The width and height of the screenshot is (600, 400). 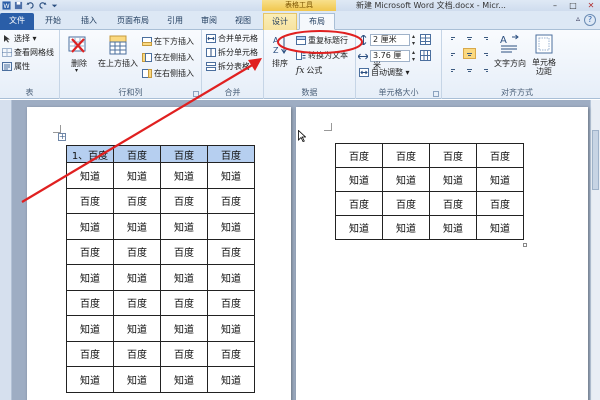 I want to click on align-top-left-icon, so click(x=454, y=39).